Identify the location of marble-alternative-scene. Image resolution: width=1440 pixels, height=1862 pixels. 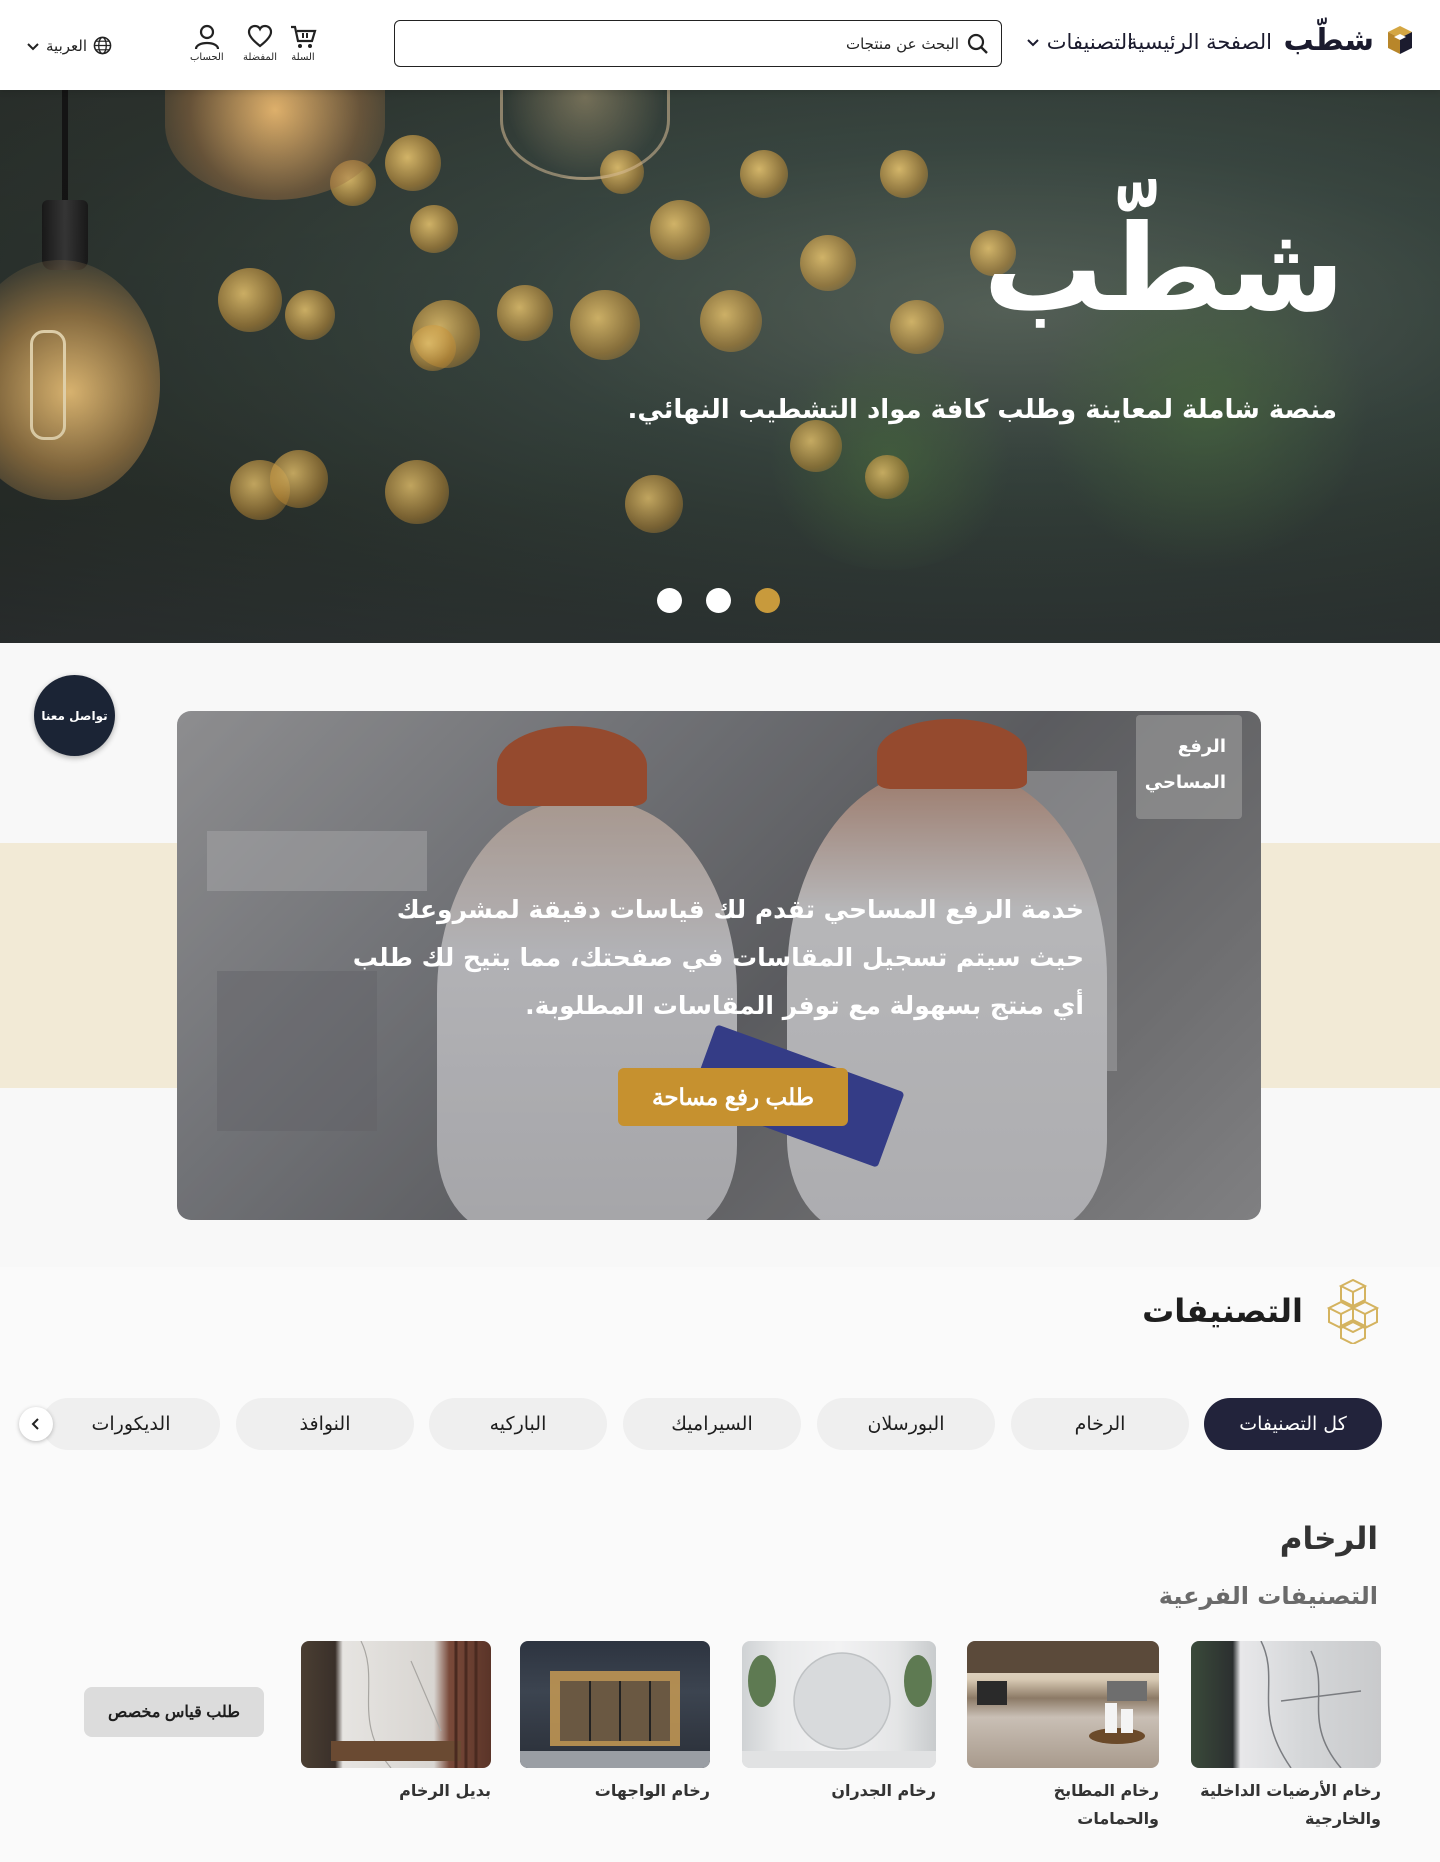
(404, 1704).